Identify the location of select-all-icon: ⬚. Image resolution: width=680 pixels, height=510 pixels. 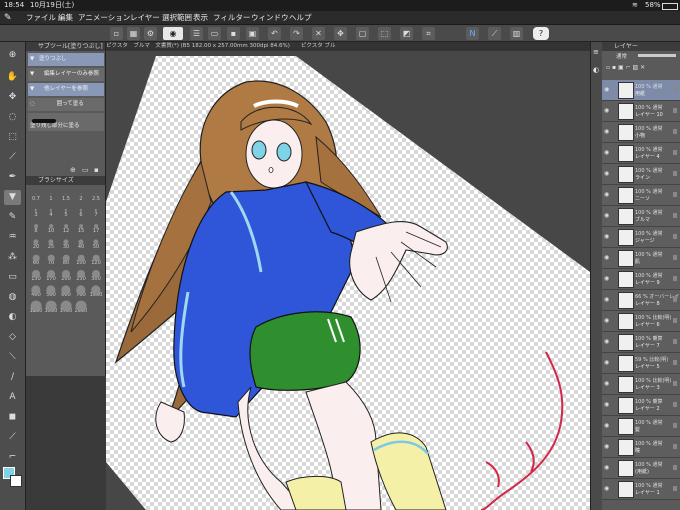
(384, 33).